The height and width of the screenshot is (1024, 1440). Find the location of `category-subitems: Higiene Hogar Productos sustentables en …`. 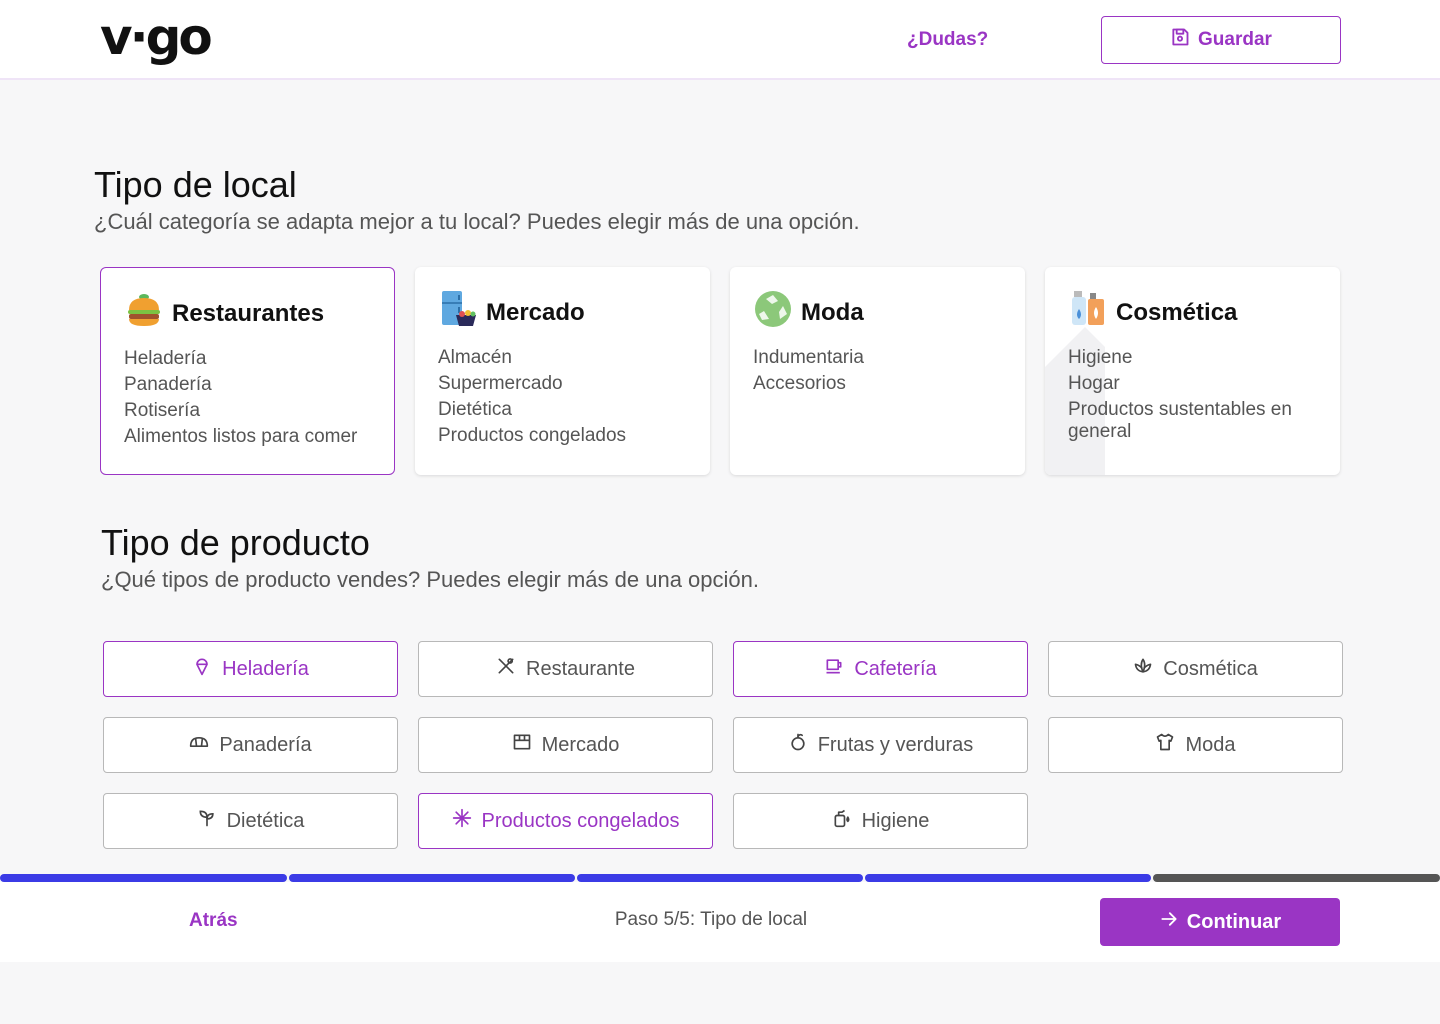

category-subitems: Higiene Hogar Productos sustentables en … is located at coordinates (1195, 397).